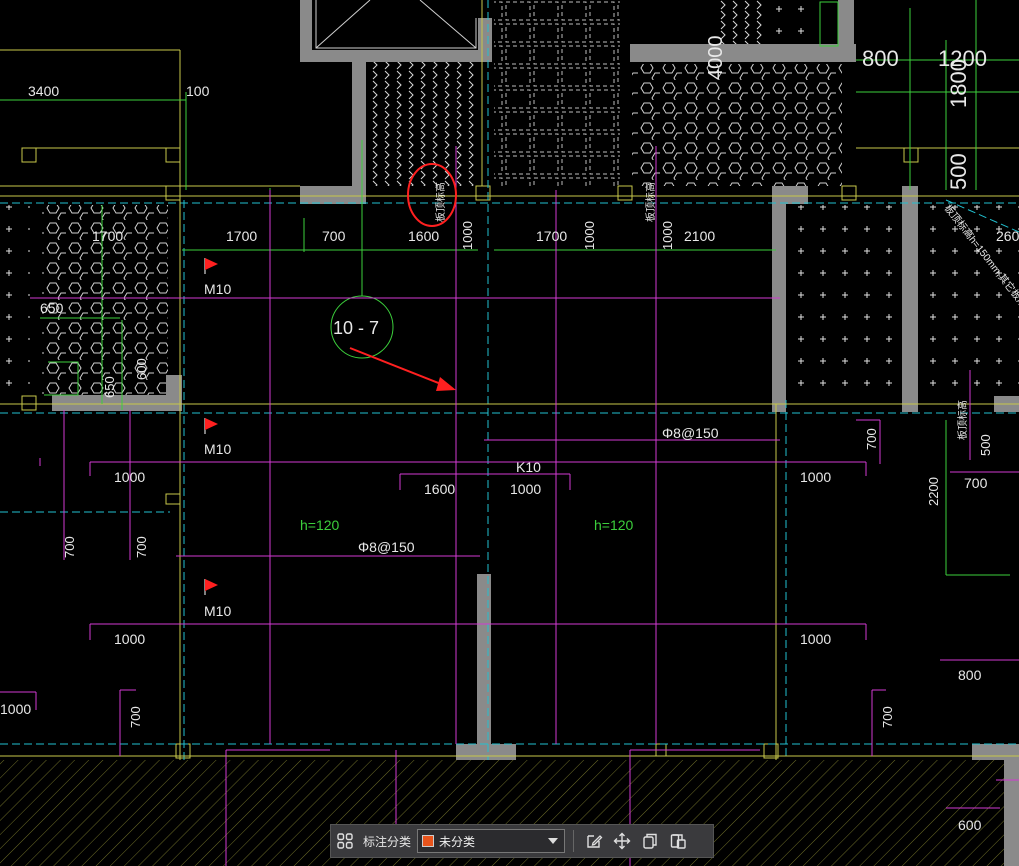 The height and width of the screenshot is (866, 1019). Describe the element at coordinates (457, 841) in the screenshot. I see `category-selected-value: 未分类` at that location.